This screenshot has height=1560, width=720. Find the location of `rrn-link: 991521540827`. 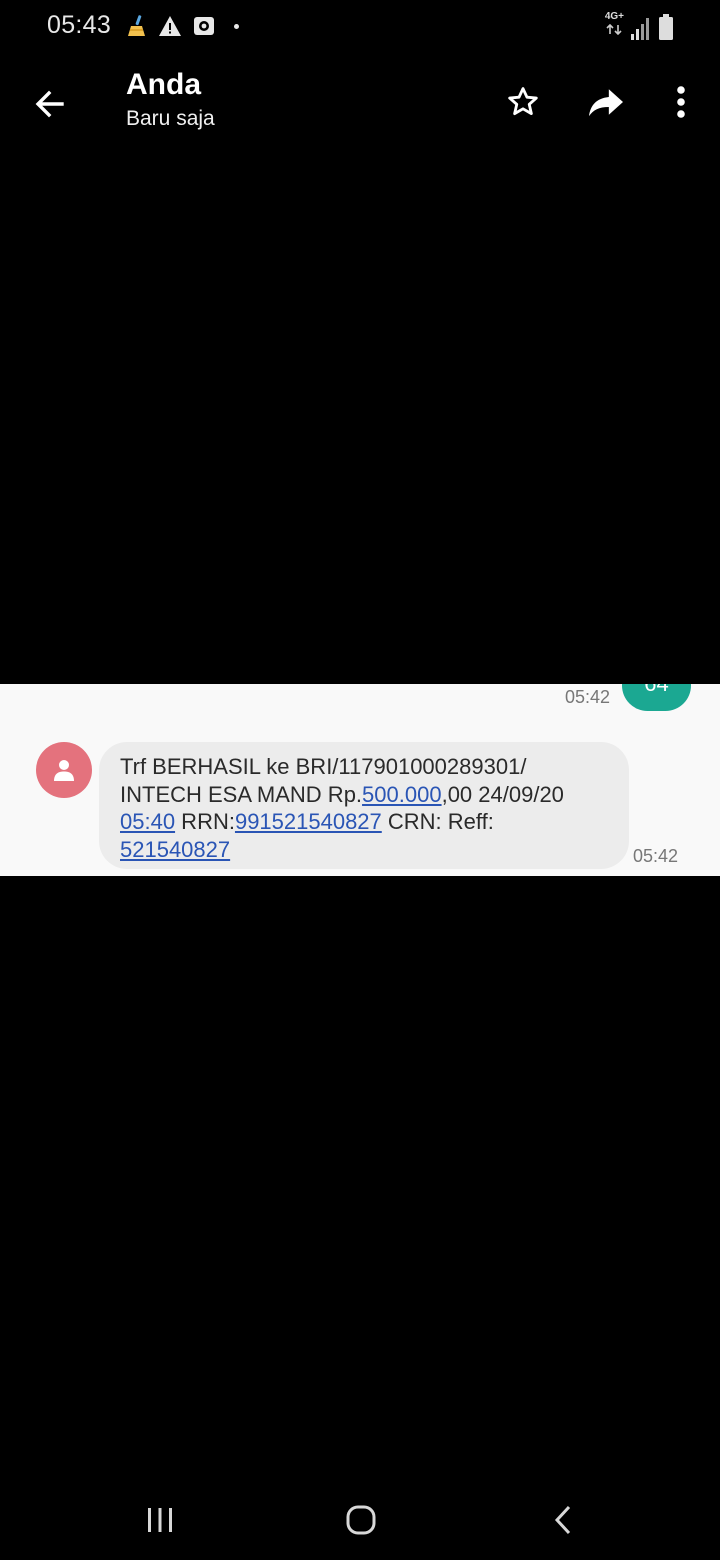

rrn-link: 991521540827 is located at coordinates (308, 821).